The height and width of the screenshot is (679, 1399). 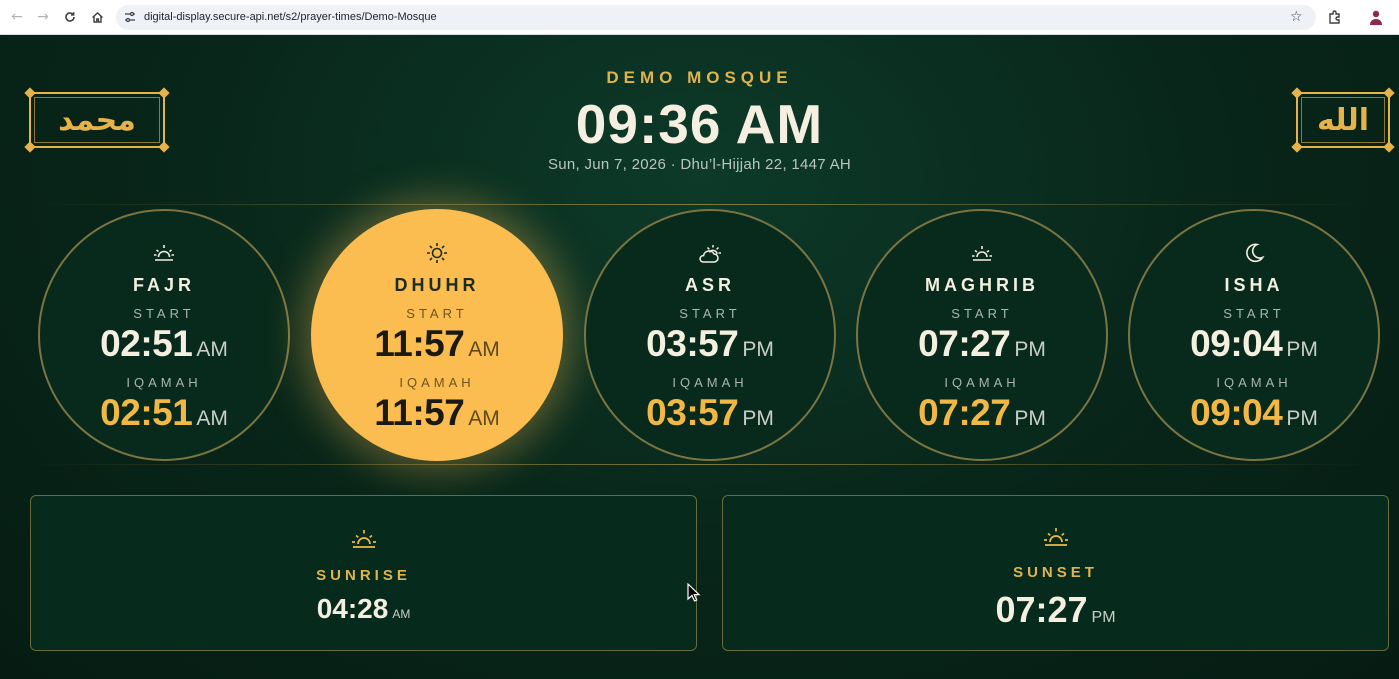 What do you see at coordinates (437, 253) in the screenshot?
I see `sun-icon` at bounding box center [437, 253].